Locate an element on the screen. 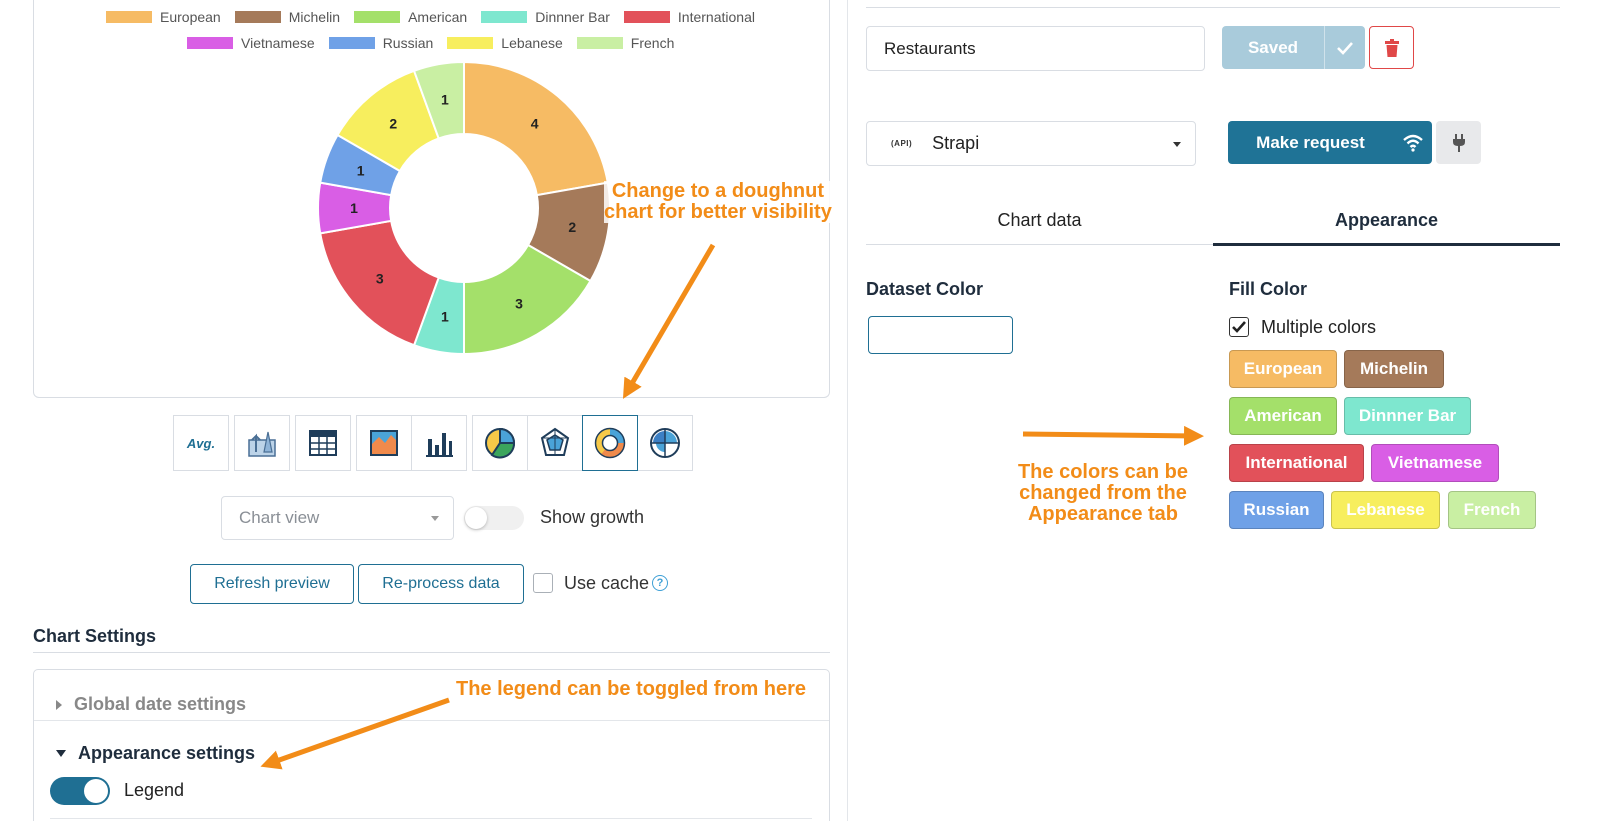 This screenshot has height=821, width=1600. bar-chart-icon is located at coordinates (439, 445).